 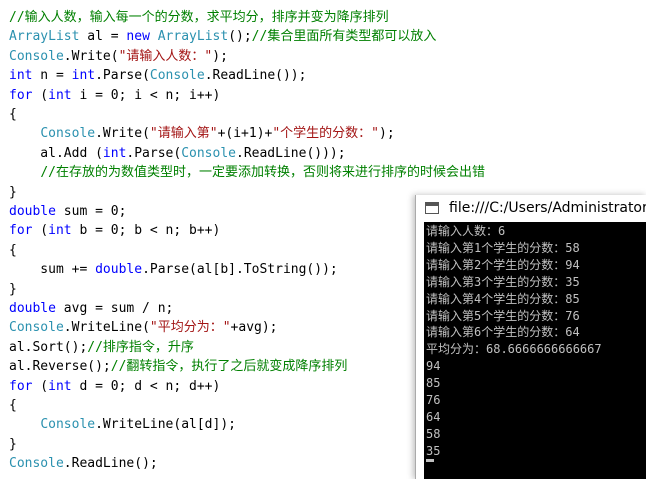 I want to click on code-line: al.Sort();//排序指令，升序, so click(x=101, y=348).